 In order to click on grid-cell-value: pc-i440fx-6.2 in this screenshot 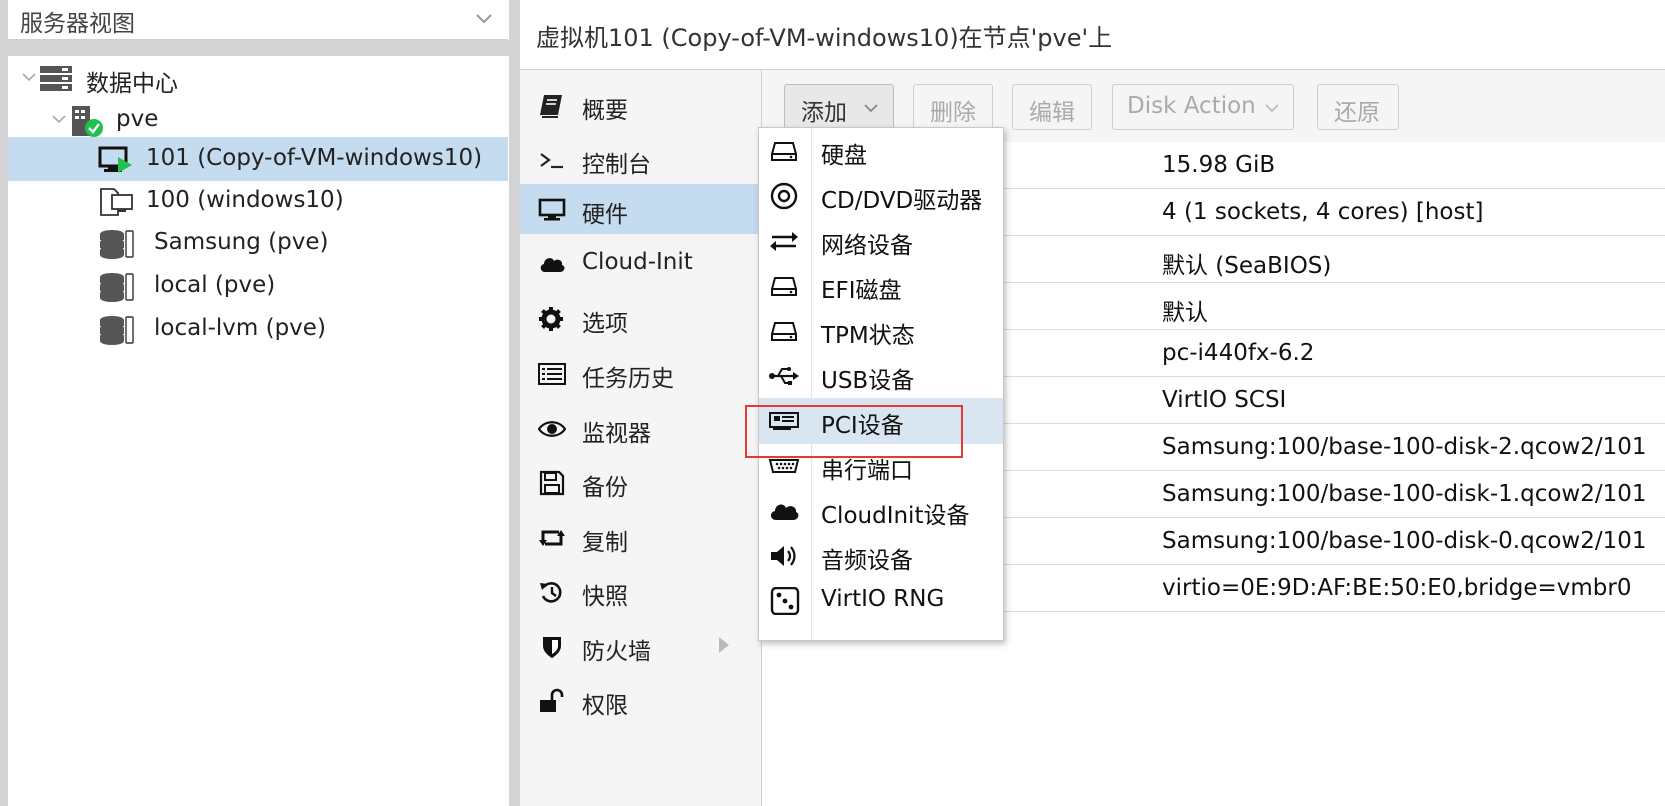, I will do `click(1238, 353)`.